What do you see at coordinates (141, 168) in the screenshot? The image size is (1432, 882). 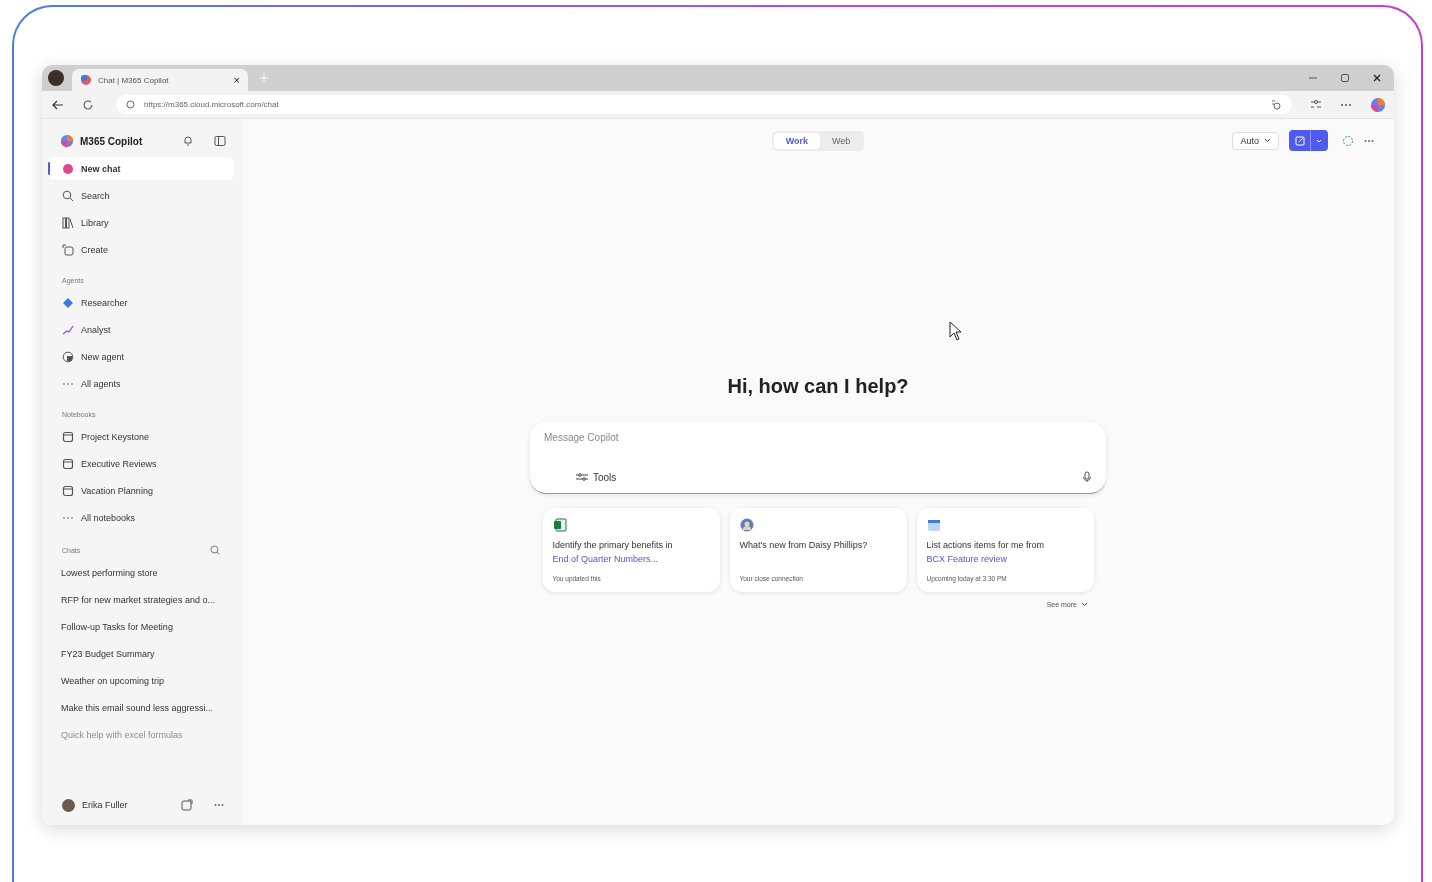 I see `nav-item: New chat` at bounding box center [141, 168].